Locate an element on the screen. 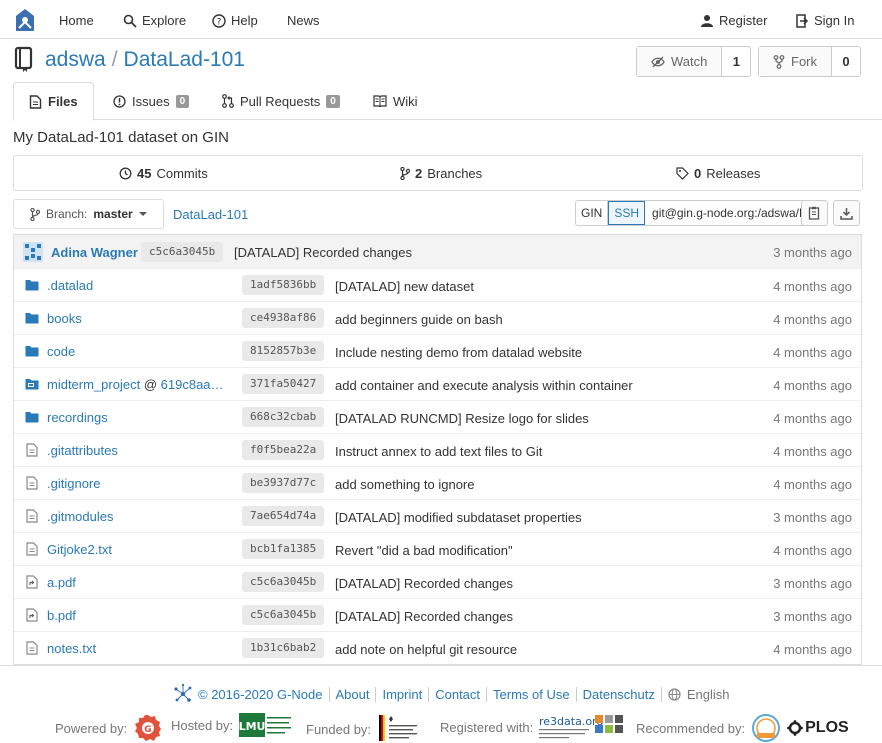 This screenshot has width=882, height=743. file-name-link: b.pdf is located at coordinates (61, 615).